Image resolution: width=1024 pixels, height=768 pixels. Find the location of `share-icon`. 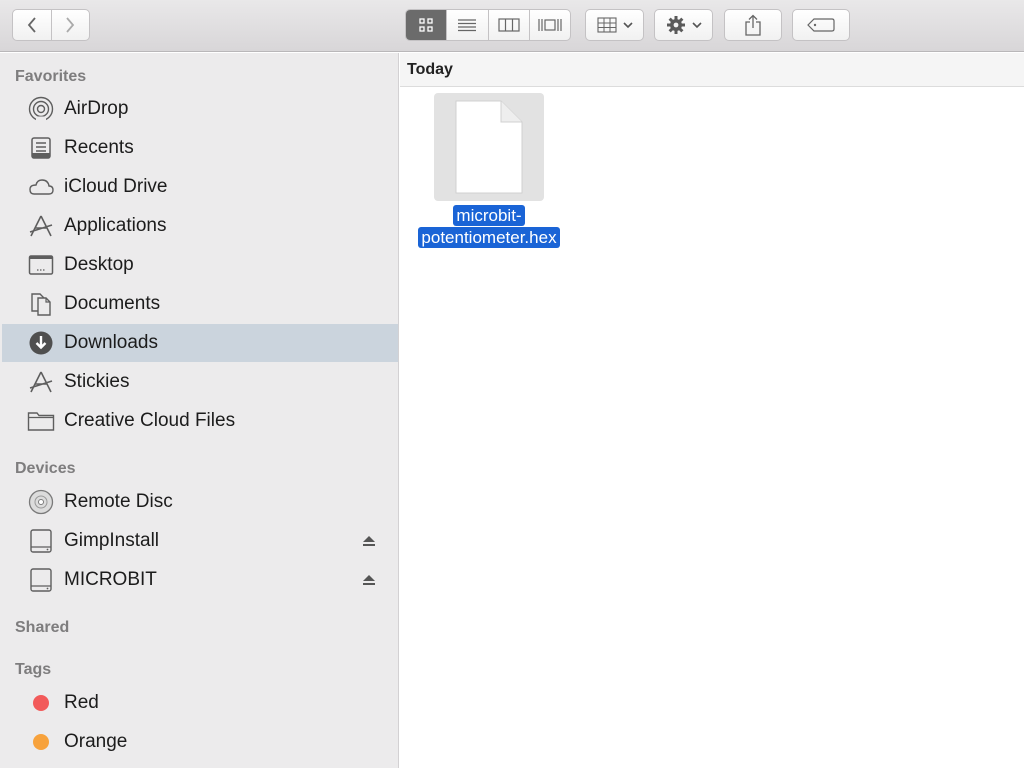

share-icon is located at coordinates (753, 25).